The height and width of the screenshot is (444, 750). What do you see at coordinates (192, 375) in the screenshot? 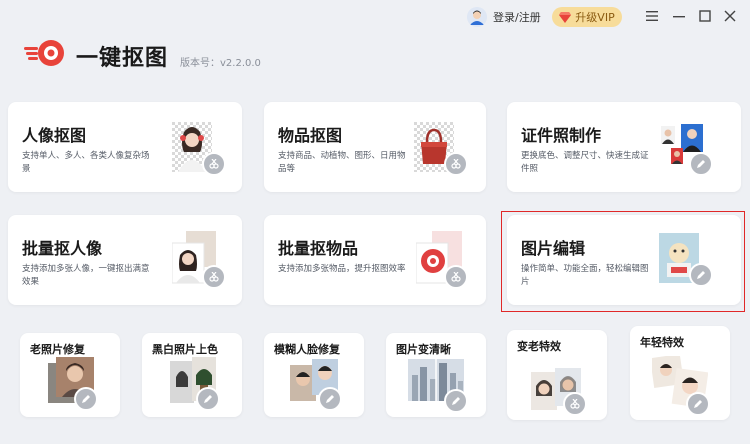
I see `card-bw-colorize: 黑白照片上色` at bounding box center [192, 375].